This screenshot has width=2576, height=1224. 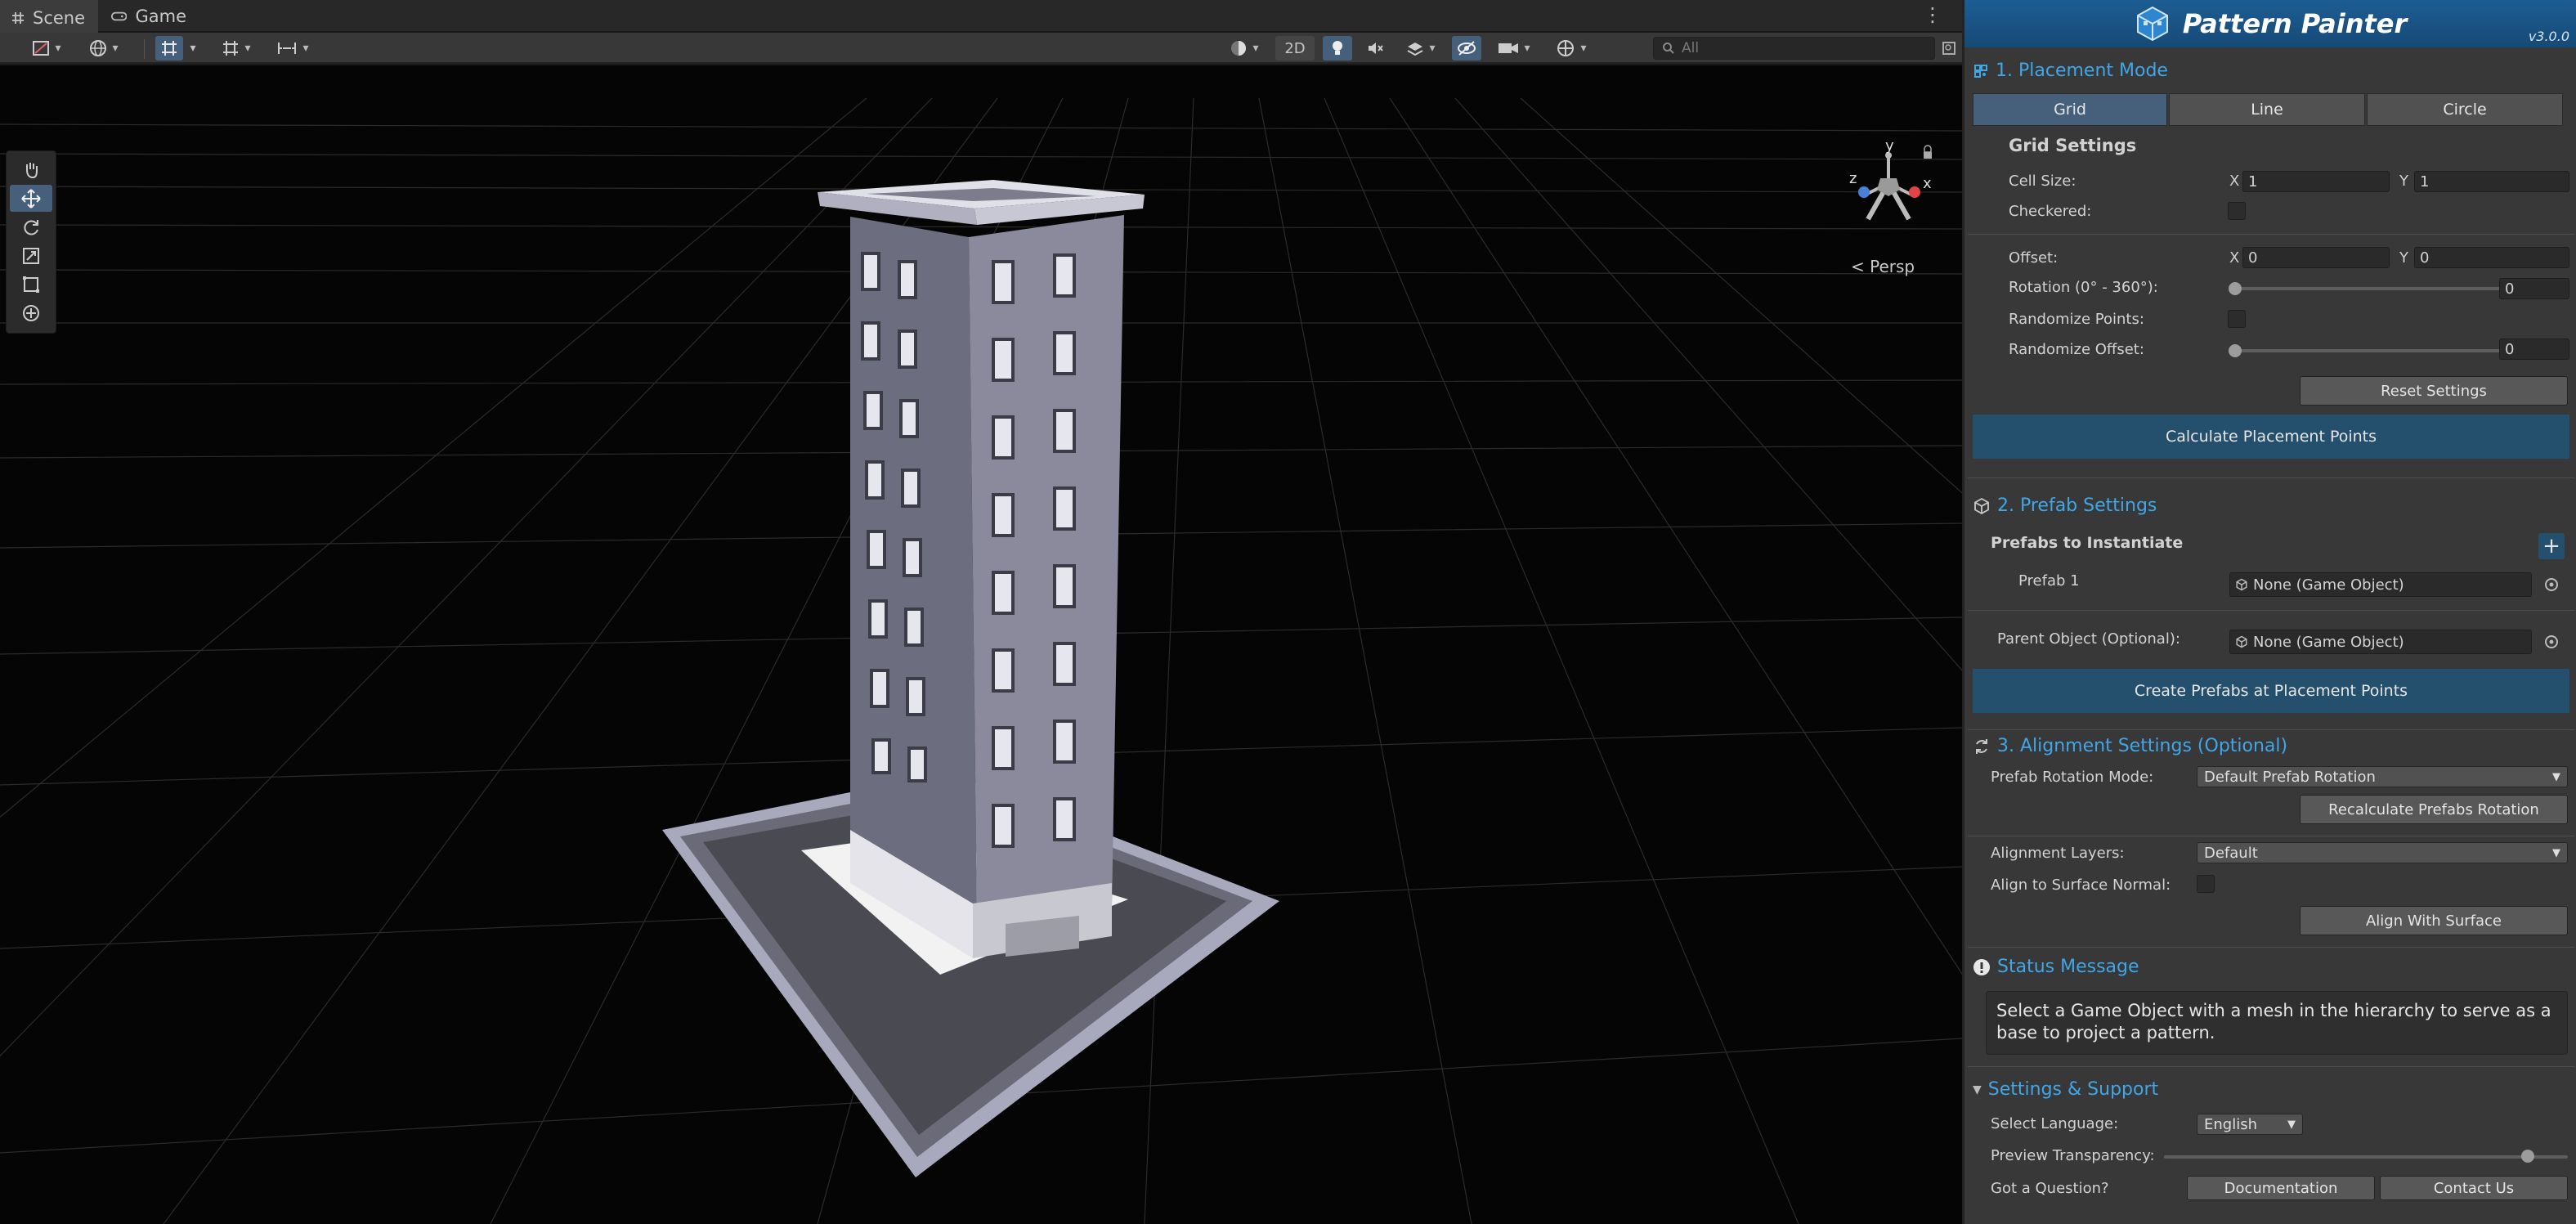 I want to click on search-filter-icon, so click(x=1949, y=49).